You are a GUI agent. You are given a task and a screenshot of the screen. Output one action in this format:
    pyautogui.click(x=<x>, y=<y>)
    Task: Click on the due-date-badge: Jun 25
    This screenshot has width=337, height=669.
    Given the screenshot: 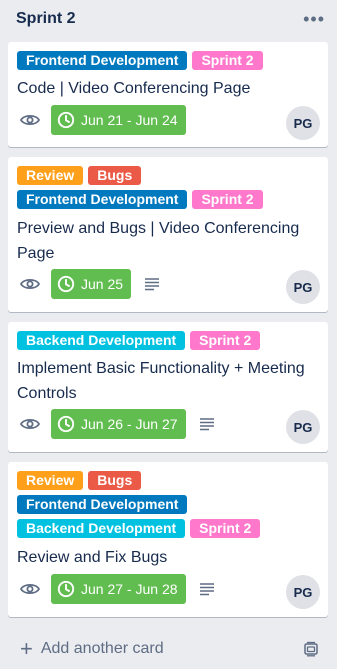 What is the action you would take?
    pyautogui.click(x=91, y=284)
    